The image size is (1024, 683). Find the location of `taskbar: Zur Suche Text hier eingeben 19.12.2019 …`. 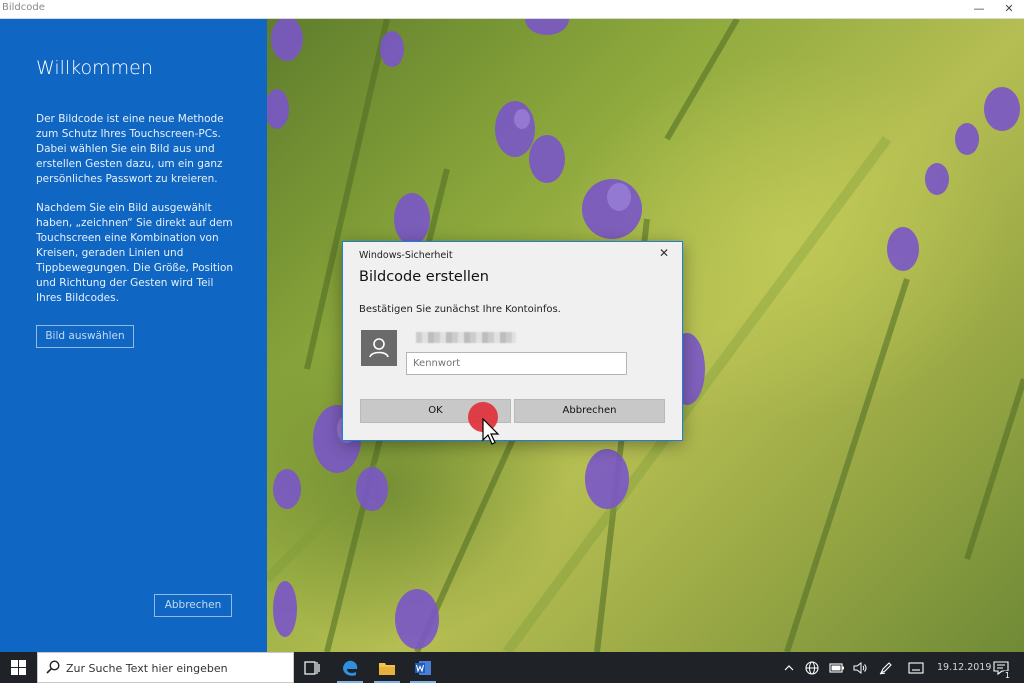

taskbar: Zur Suche Text hier eingeben 19.12.2019 … is located at coordinates (512, 667).